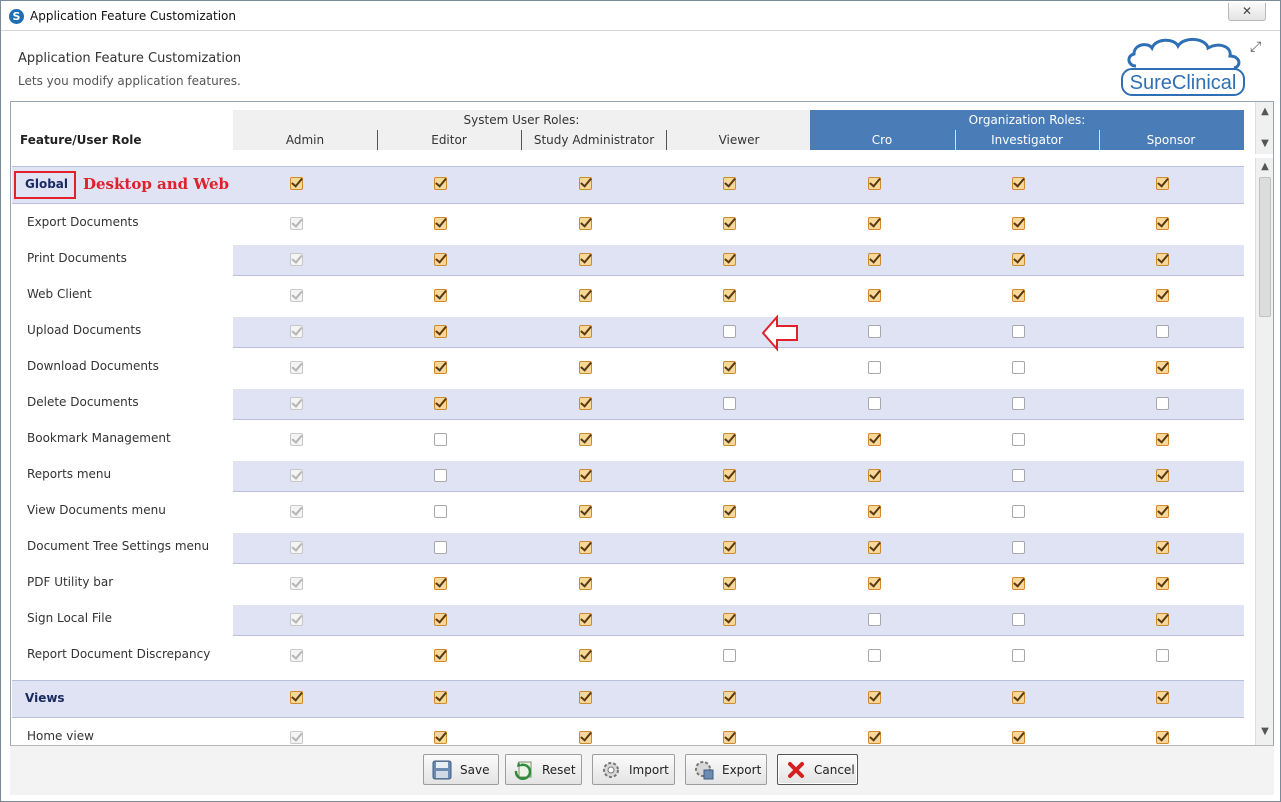 This screenshot has width=1281, height=802. I want to click on close-button: ✕, so click(1247, 12).